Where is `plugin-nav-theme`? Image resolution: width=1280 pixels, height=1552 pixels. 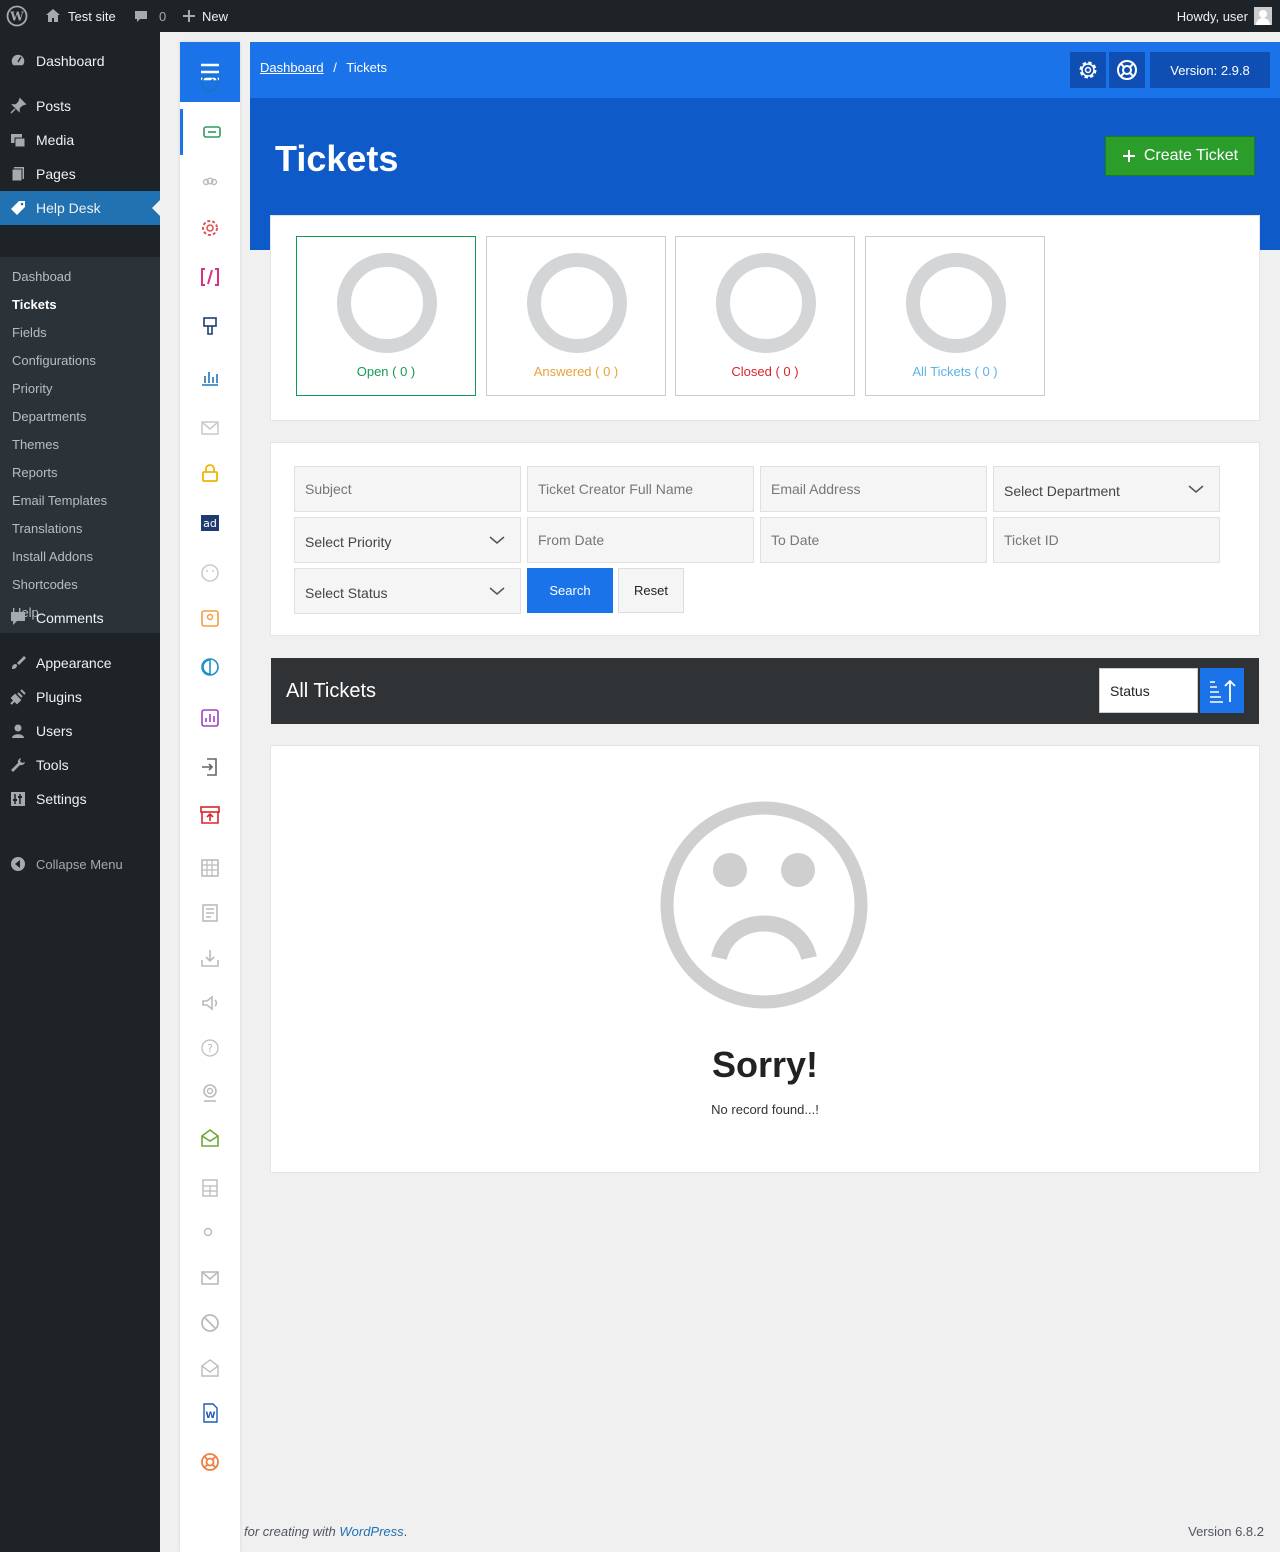
plugin-nav-theme is located at coordinates (210, 667).